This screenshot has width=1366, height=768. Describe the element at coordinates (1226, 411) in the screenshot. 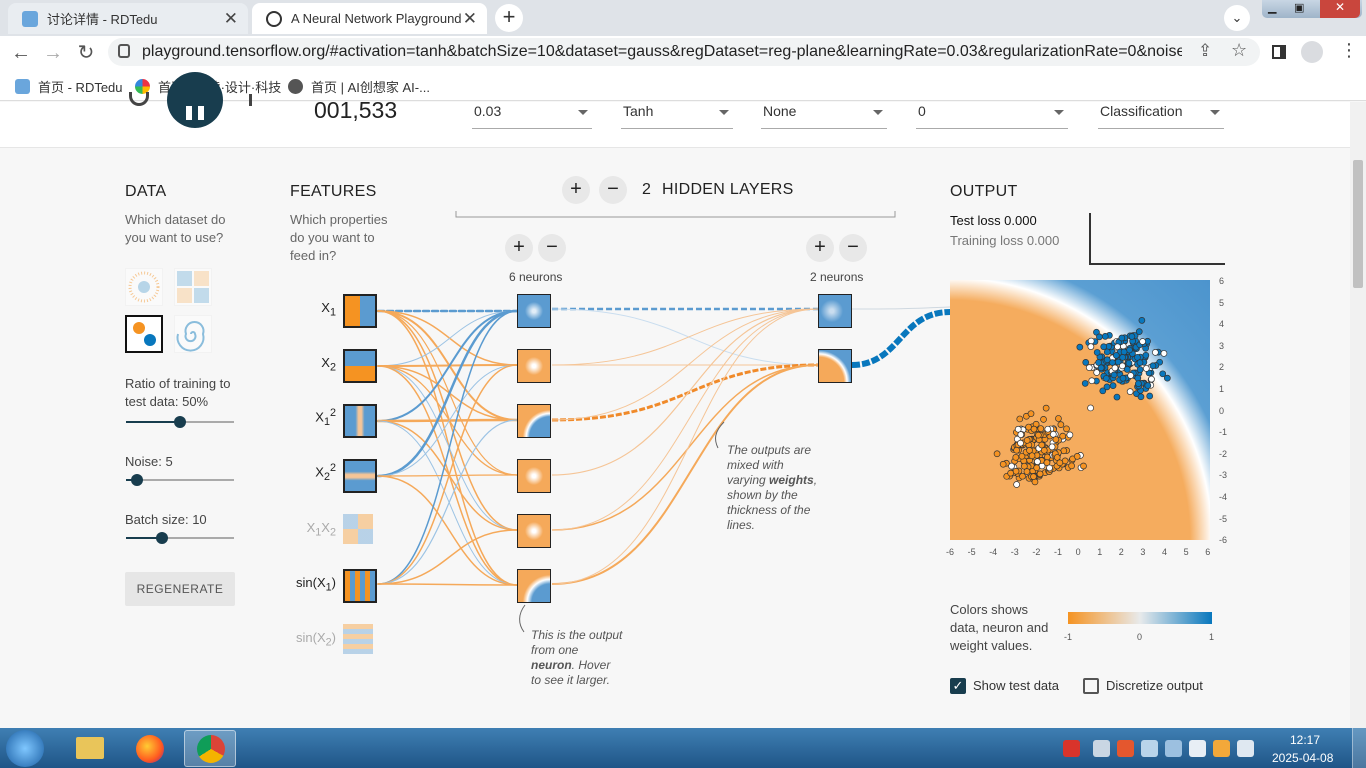

I see `y-axis-ticks: 6 5 4 3 2 1 0 -1 -2 -3 -4 -5 -6` at that location.